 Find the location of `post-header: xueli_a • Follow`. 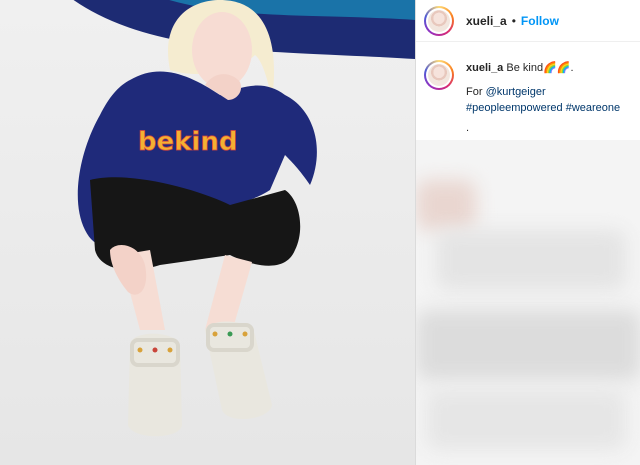

post-header: xueli_a • Follow is located at coordinates (528, 21).